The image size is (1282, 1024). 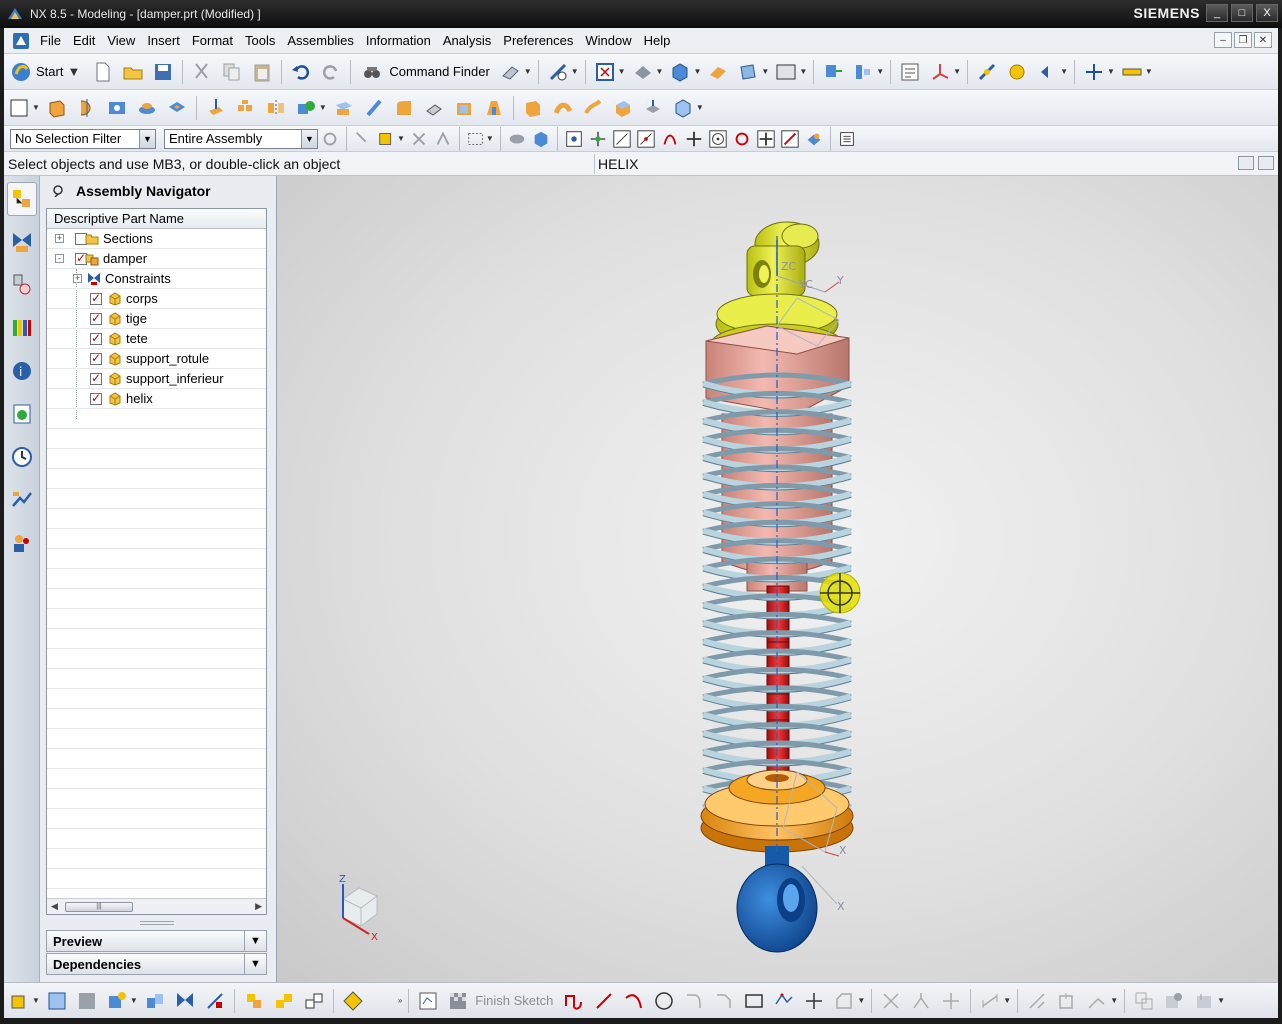 I want to click on menu-file: File, so click(x=50, y=40).